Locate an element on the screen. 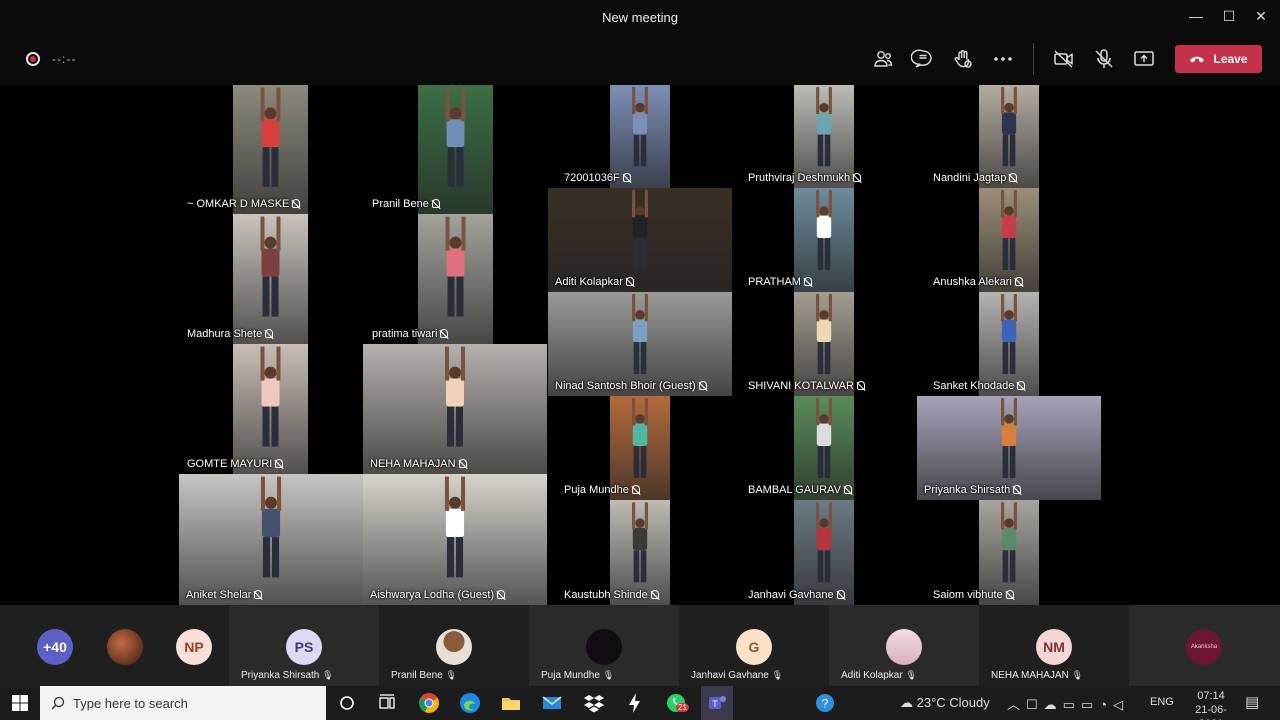 The image size is (1280, 720). more-options-icon is located at coordinates (1003, 59).